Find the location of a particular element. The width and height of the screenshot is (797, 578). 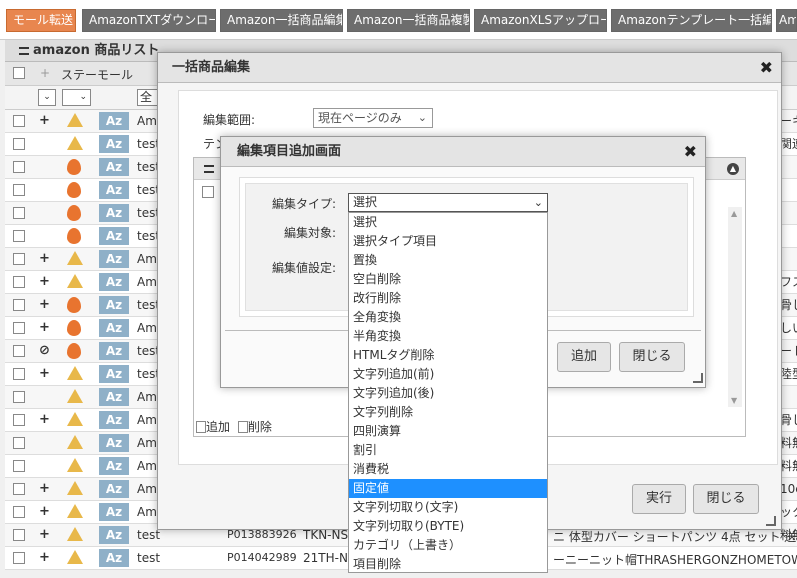

option-item: 文字列追加(後) is located at coordinates (448, 393).